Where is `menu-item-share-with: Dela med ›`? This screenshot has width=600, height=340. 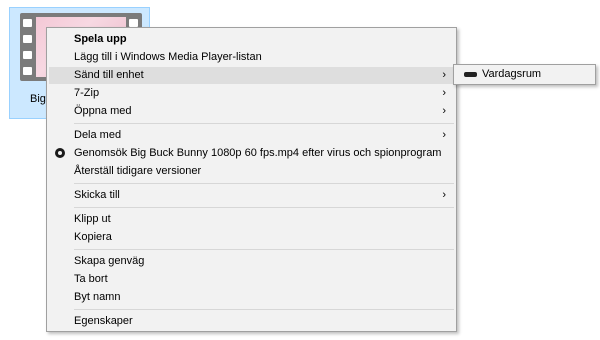 menu-item-share-with: Dela med › is located at coordinates (251, 135).